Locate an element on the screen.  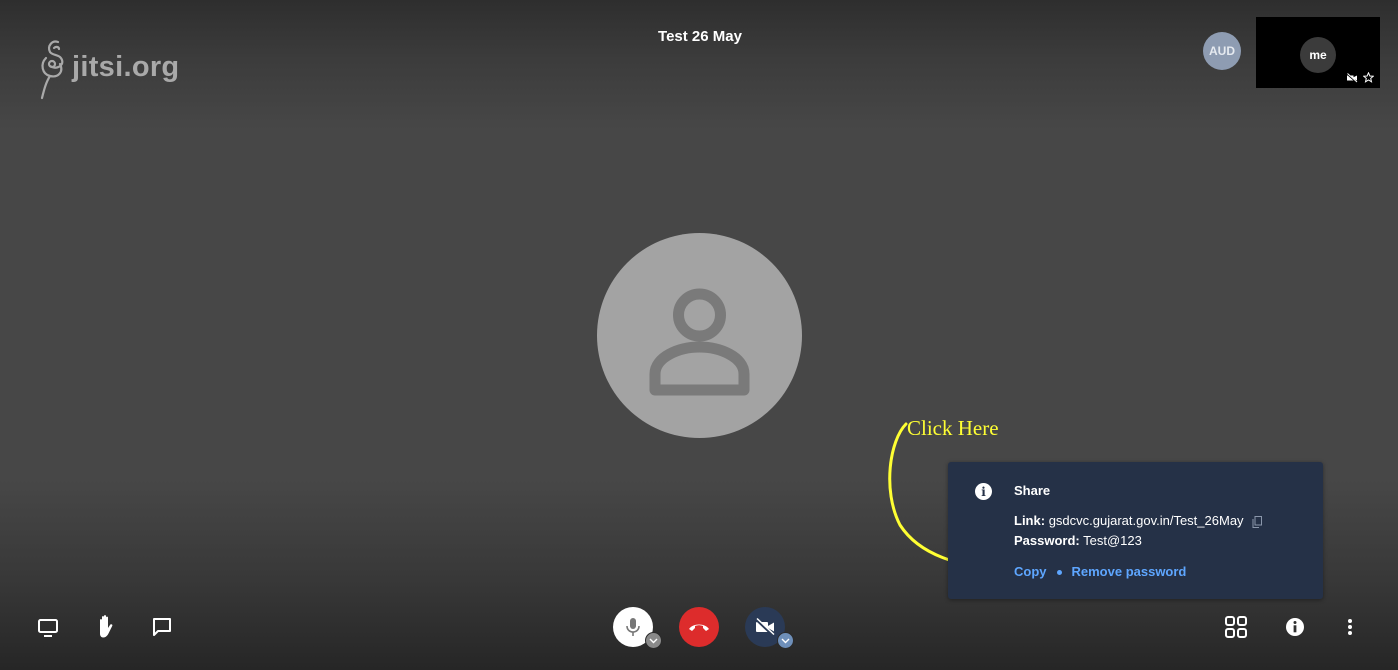
remove-password-button: Remove password is located at coordinates (1129, 571).